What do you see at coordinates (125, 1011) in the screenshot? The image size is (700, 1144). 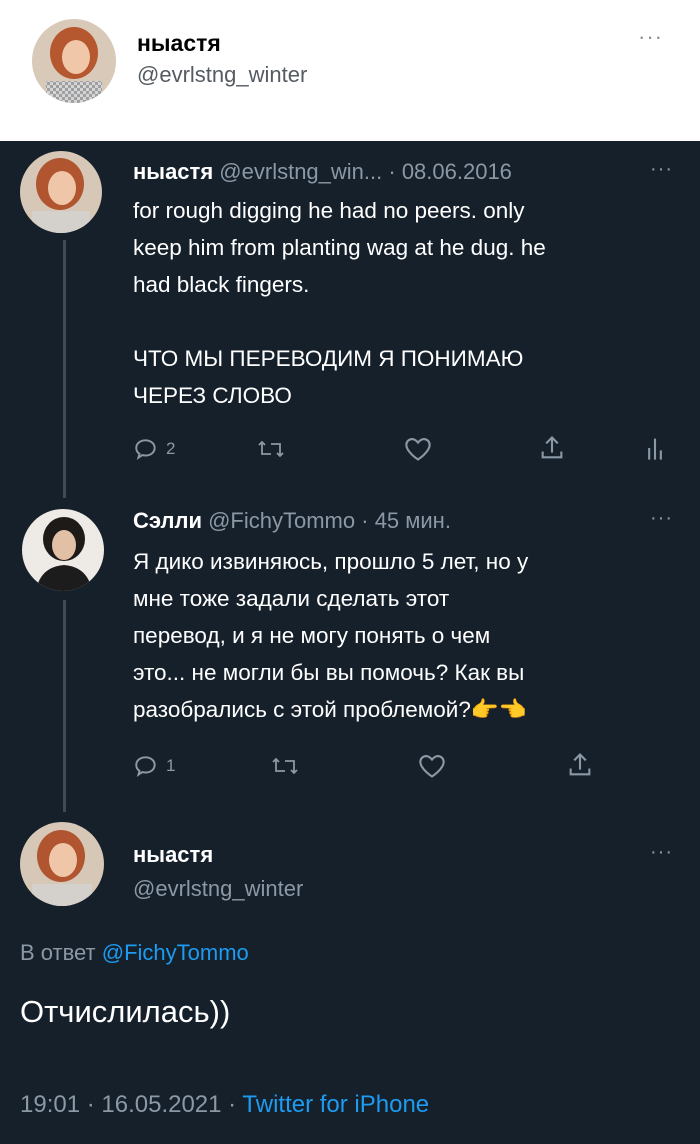 I see `tweet-text: Отчислилась))` at bounding box center [125, 1011].